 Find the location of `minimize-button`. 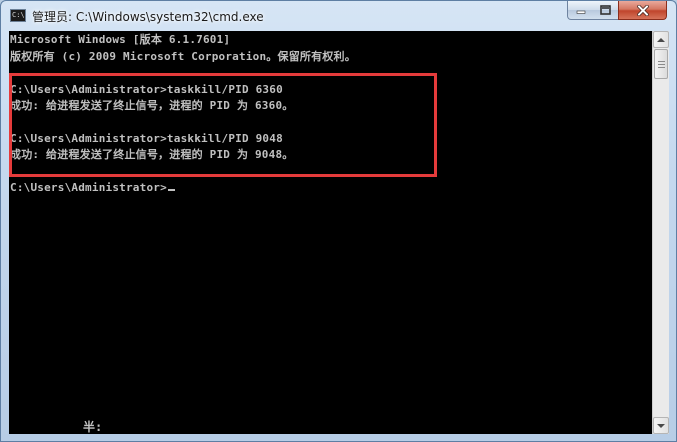

minimize-button is located at coordinates (580, 10).